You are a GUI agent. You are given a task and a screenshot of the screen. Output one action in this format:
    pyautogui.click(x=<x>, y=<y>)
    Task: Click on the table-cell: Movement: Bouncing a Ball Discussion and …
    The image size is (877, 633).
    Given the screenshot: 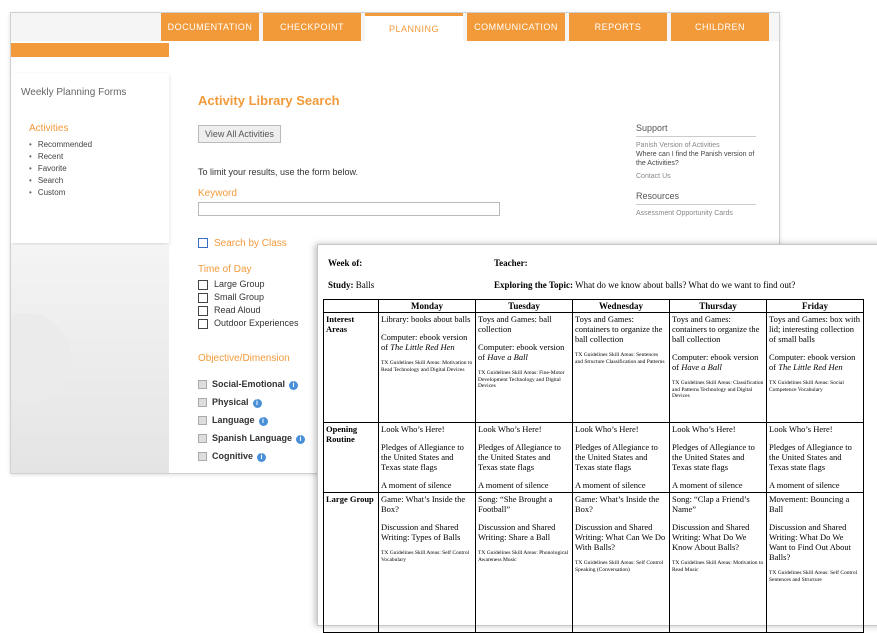 What is the action you would take?
    pyautogui.click(x=815, y=562)
    